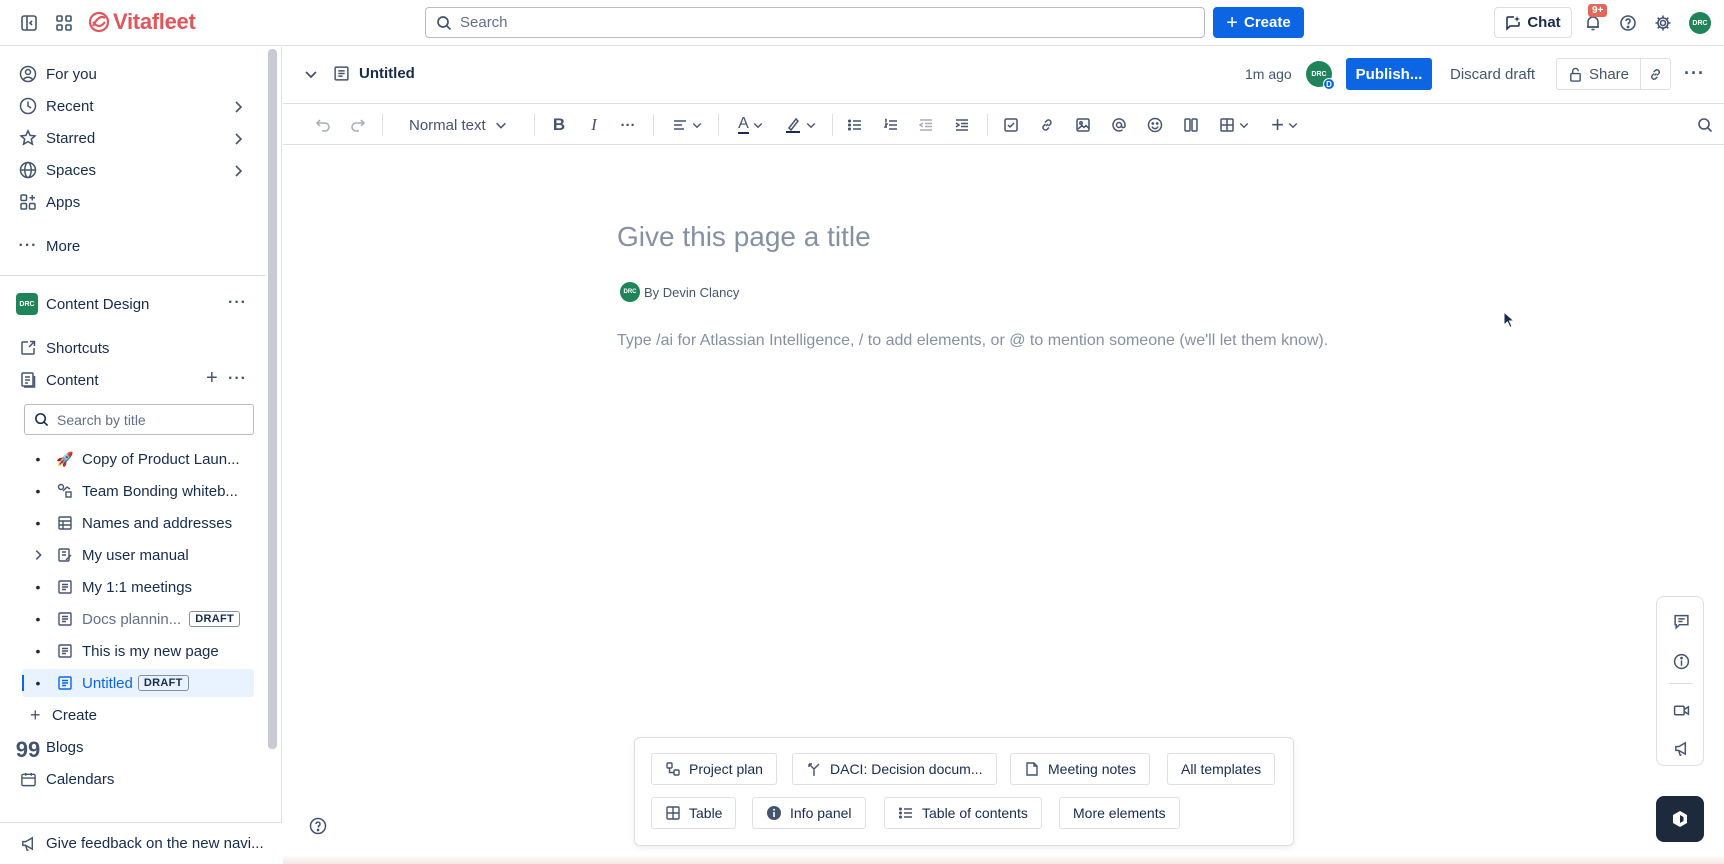  What do you see at coordinates (138, 651) in the screenshot?
I see `tree-item: • This is my new page` at bounding box center [138, 651].